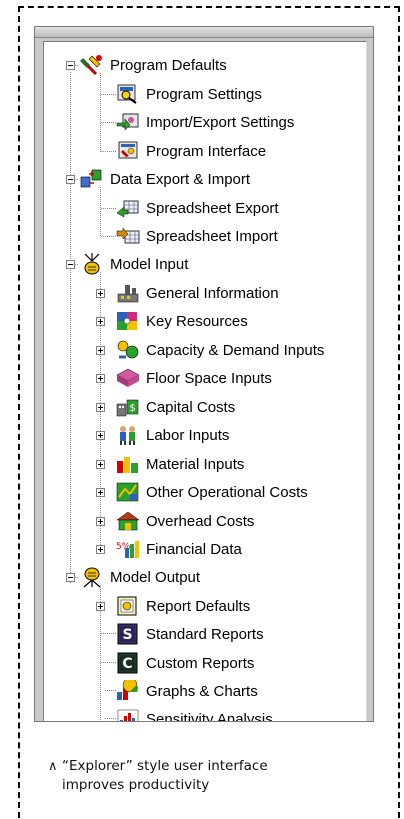 The width and height of the screenshot is (404, 819). Describe the element at coordinates (200, 663) in the screenshot. I see `tree-node-label: Custom Reports` at that location.